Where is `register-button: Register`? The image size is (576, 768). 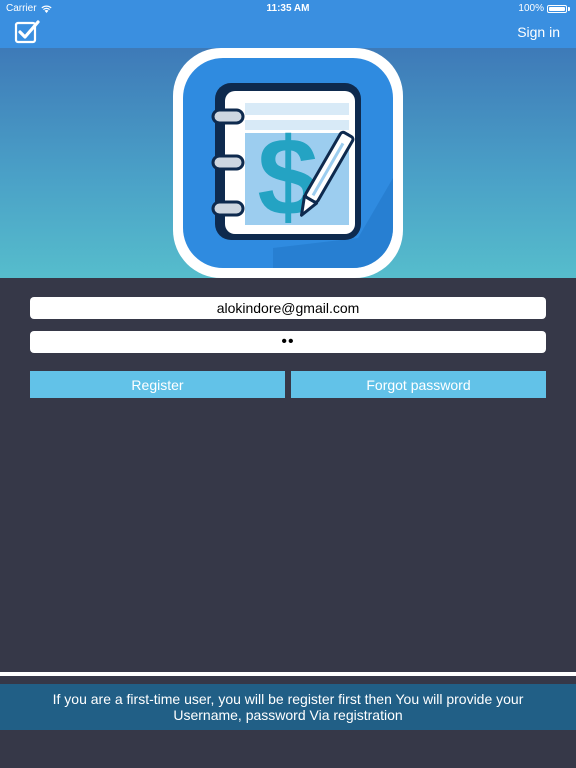
register-button: Register is located at coordinates (157, 384).